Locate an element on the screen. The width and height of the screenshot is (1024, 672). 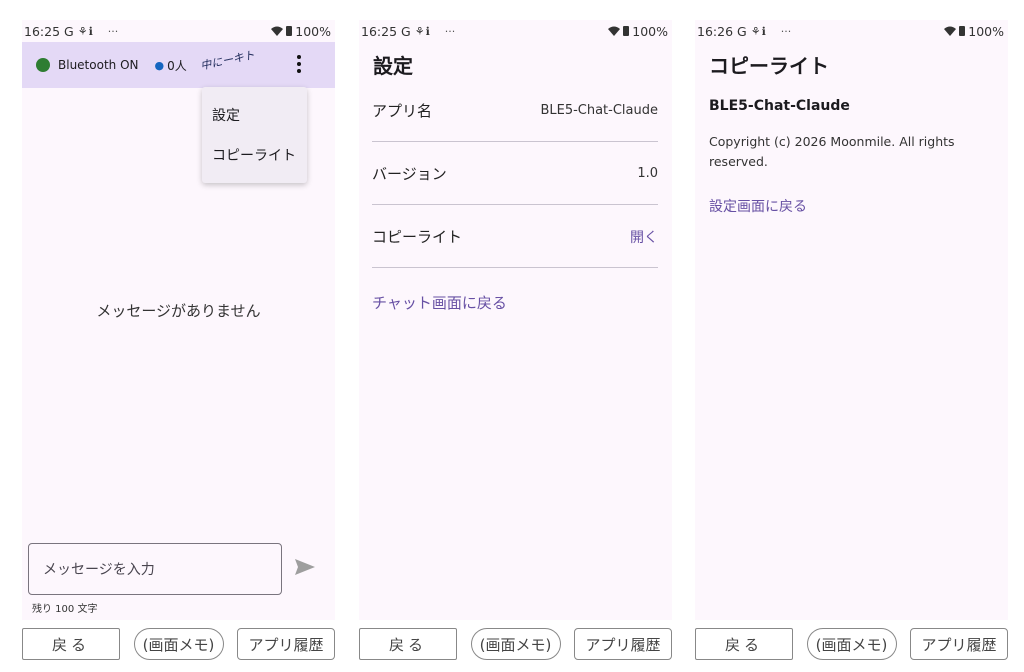
page-title: 設定 is located at coordinates (393, 66).